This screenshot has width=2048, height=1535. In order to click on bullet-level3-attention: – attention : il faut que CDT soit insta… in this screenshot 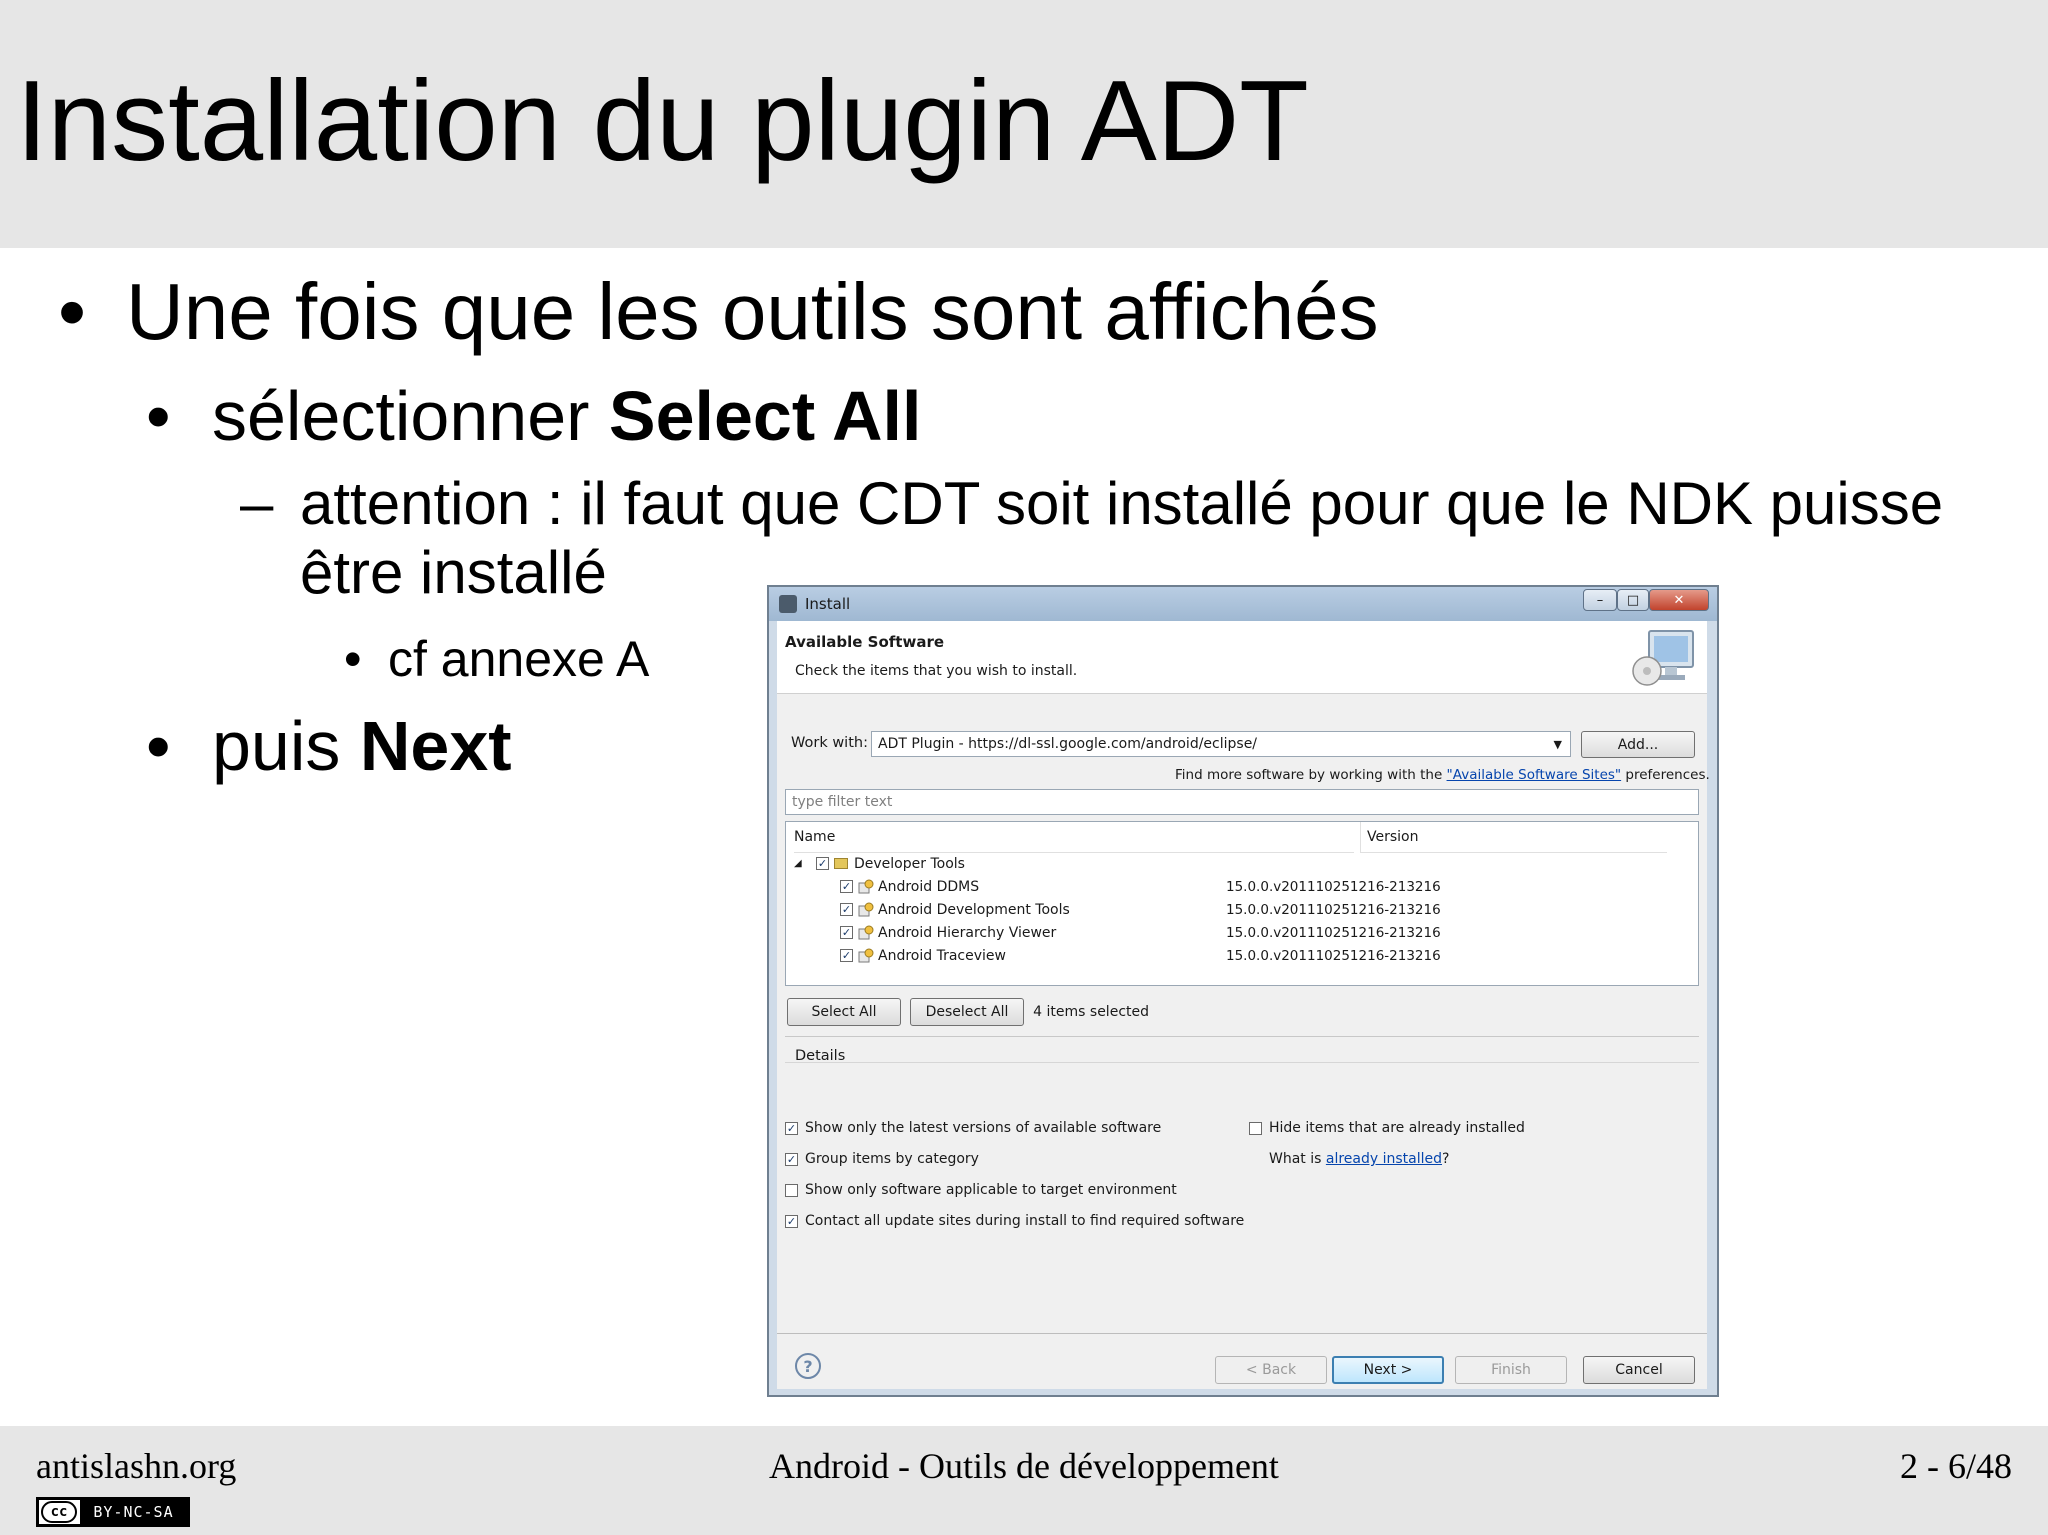, I will do `click(1091, 504)`.